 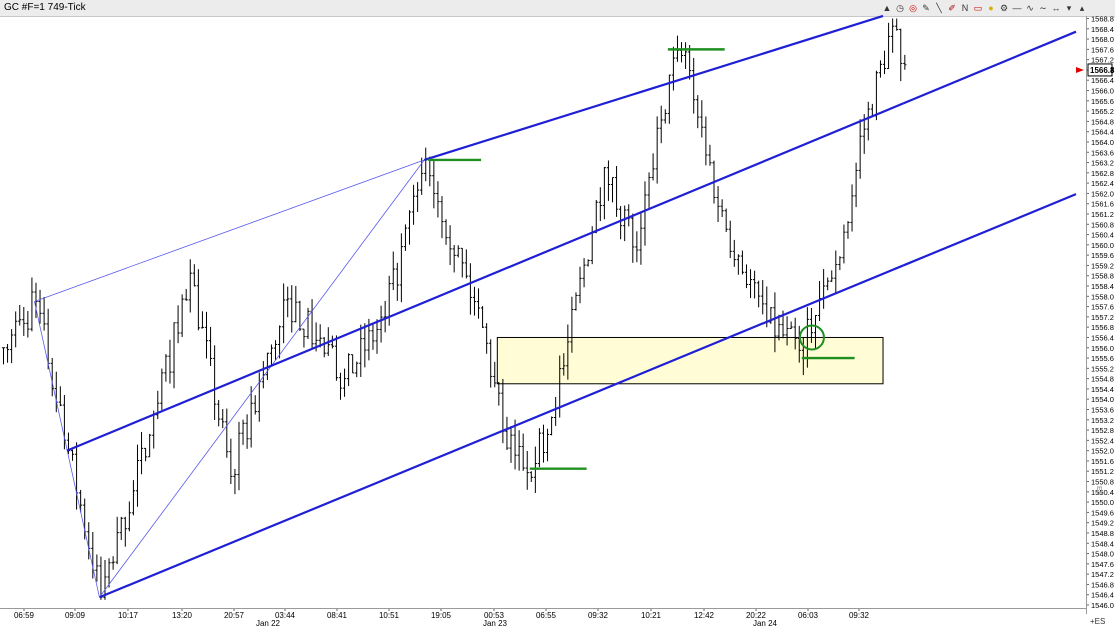 I want to click on y-tick-label: 1565.6, so click(x=1102, y=101).